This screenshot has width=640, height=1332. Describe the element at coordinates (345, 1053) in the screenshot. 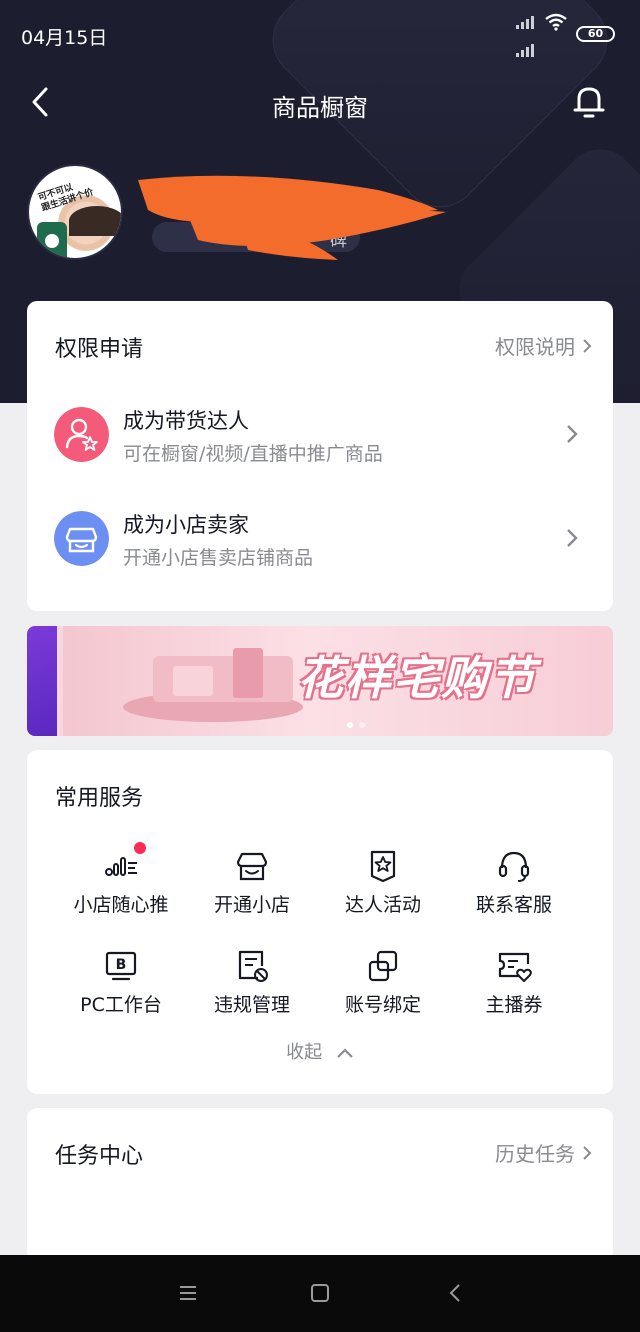

I see `chevron-up-icon` at that location.